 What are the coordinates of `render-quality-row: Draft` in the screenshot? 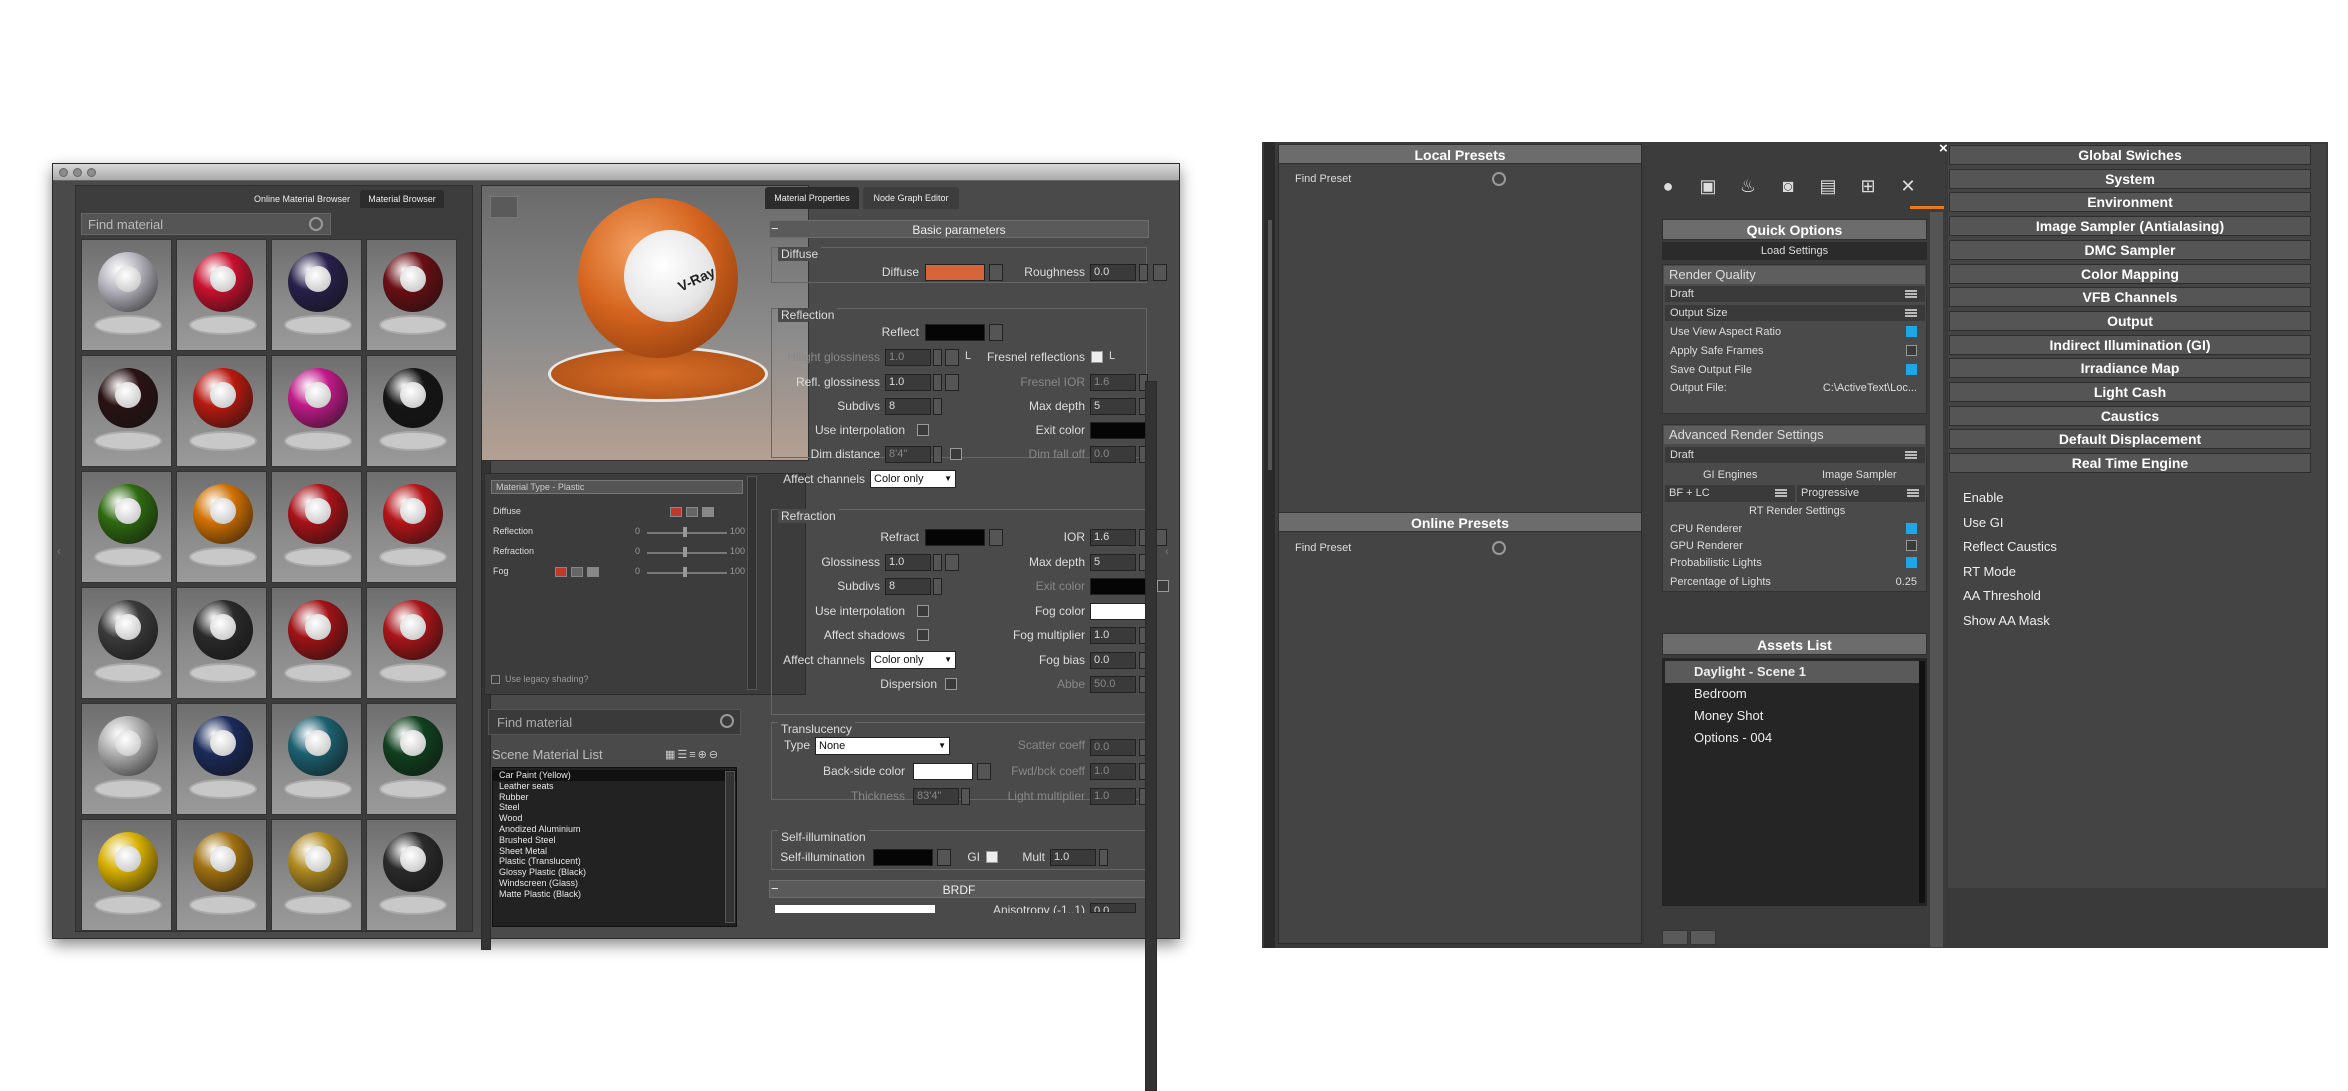 It's located at (1795, 294).